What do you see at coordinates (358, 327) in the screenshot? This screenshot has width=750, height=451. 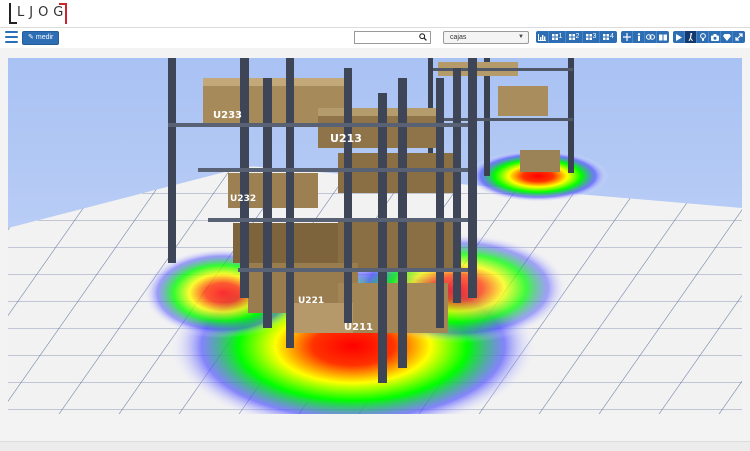 I see `rack-label-u211: U211` at bounding box center [358, 327].